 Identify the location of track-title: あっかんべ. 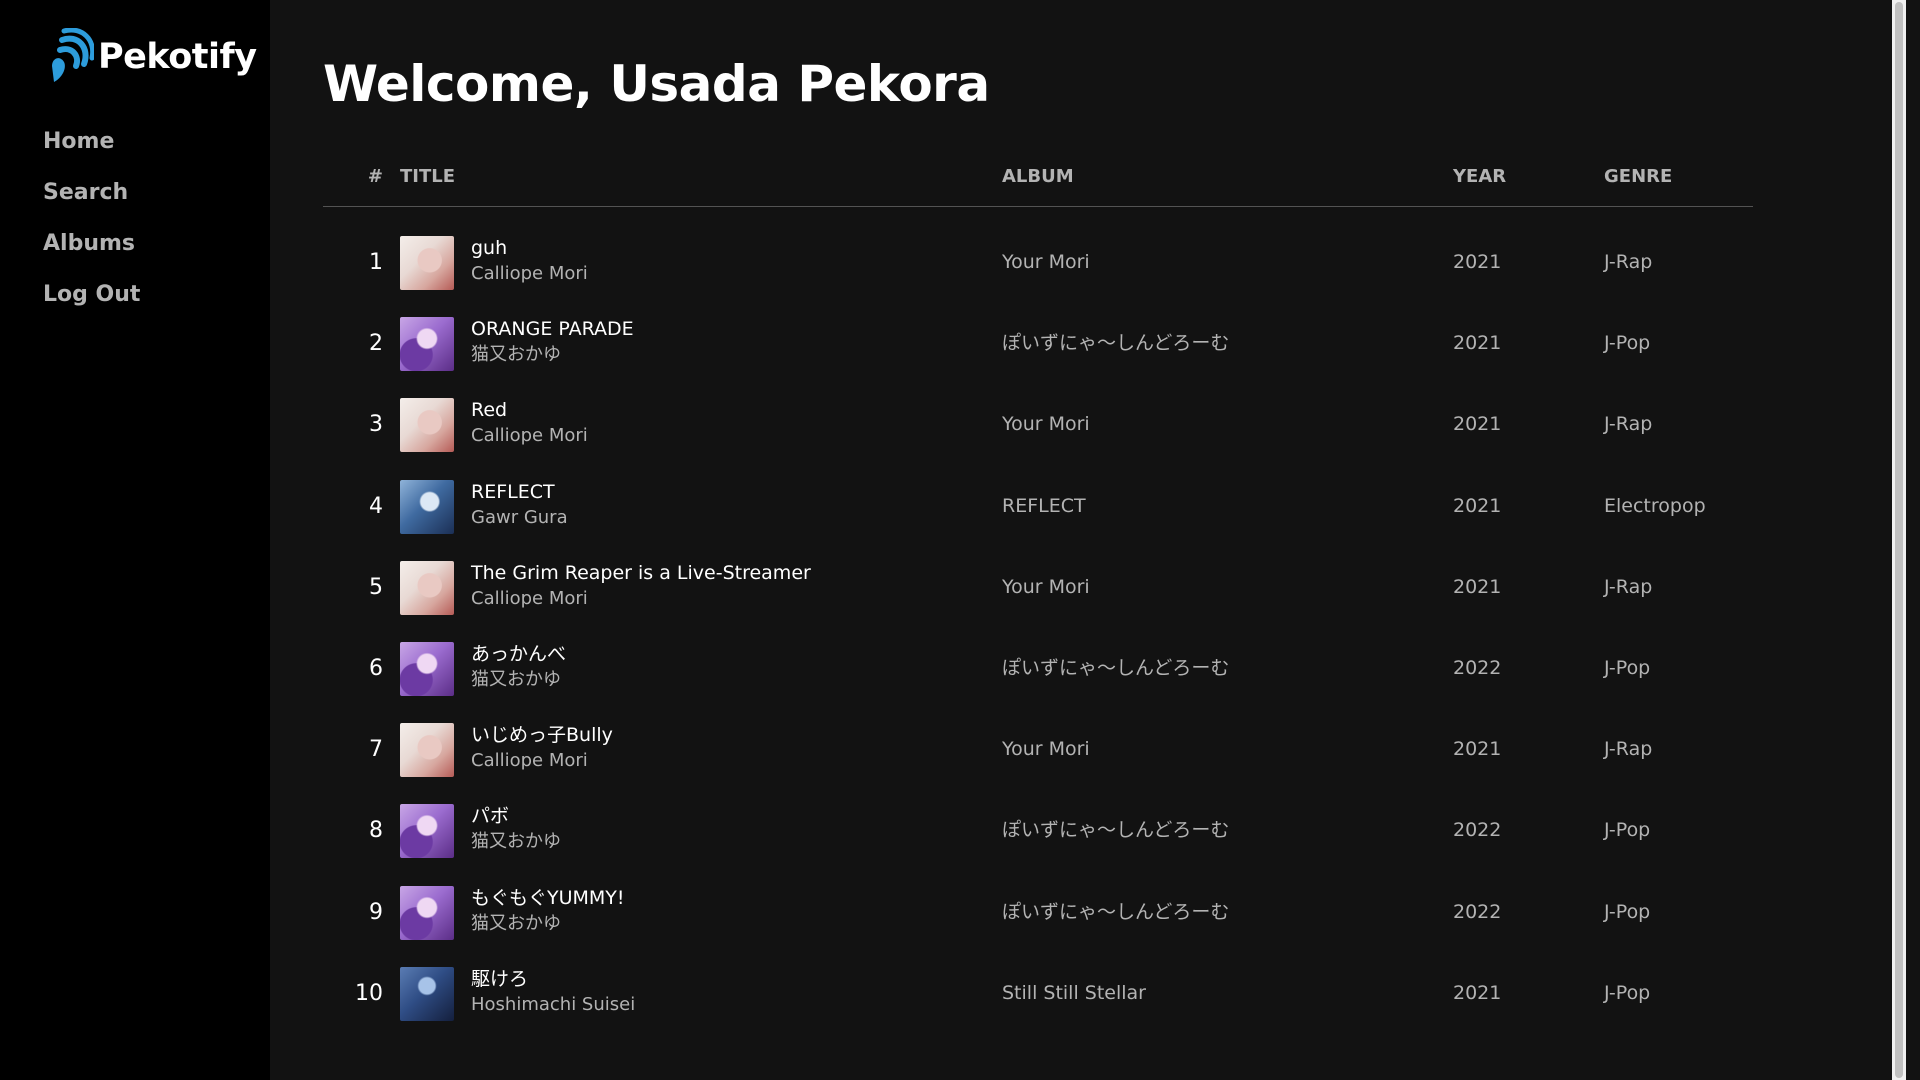
(519, 653).